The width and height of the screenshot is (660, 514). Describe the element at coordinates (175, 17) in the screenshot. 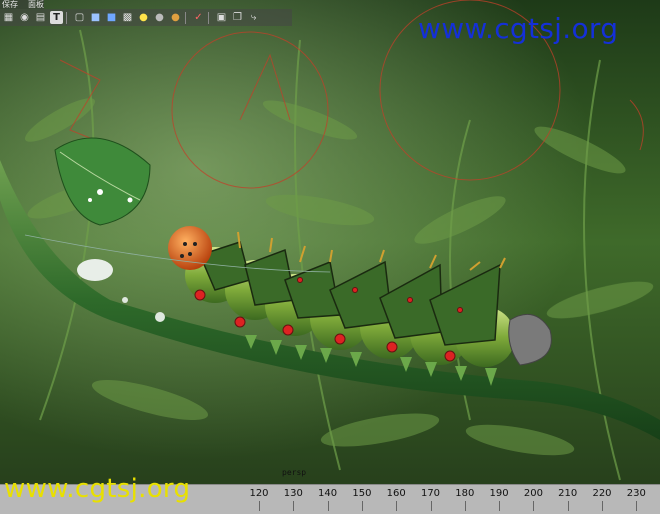

I see `material-sphere-icon: ●` at that location.